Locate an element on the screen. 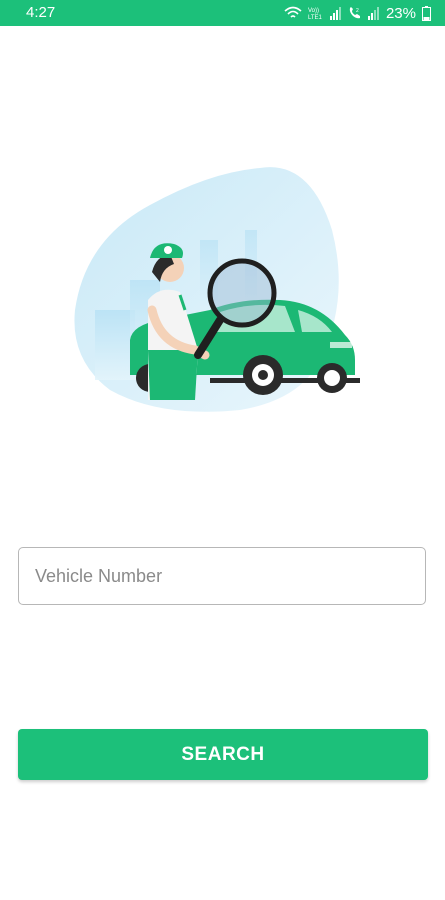 The height and width of the screenshot is (900, 445). status-icons: Vo)) LTE1 2 23% is located at coordinates (357, 13).